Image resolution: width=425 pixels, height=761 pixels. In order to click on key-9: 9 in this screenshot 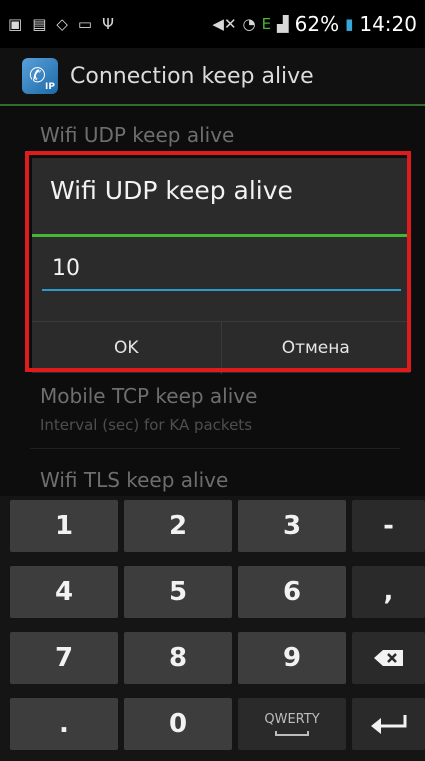, I will do `click(292, 658)`.